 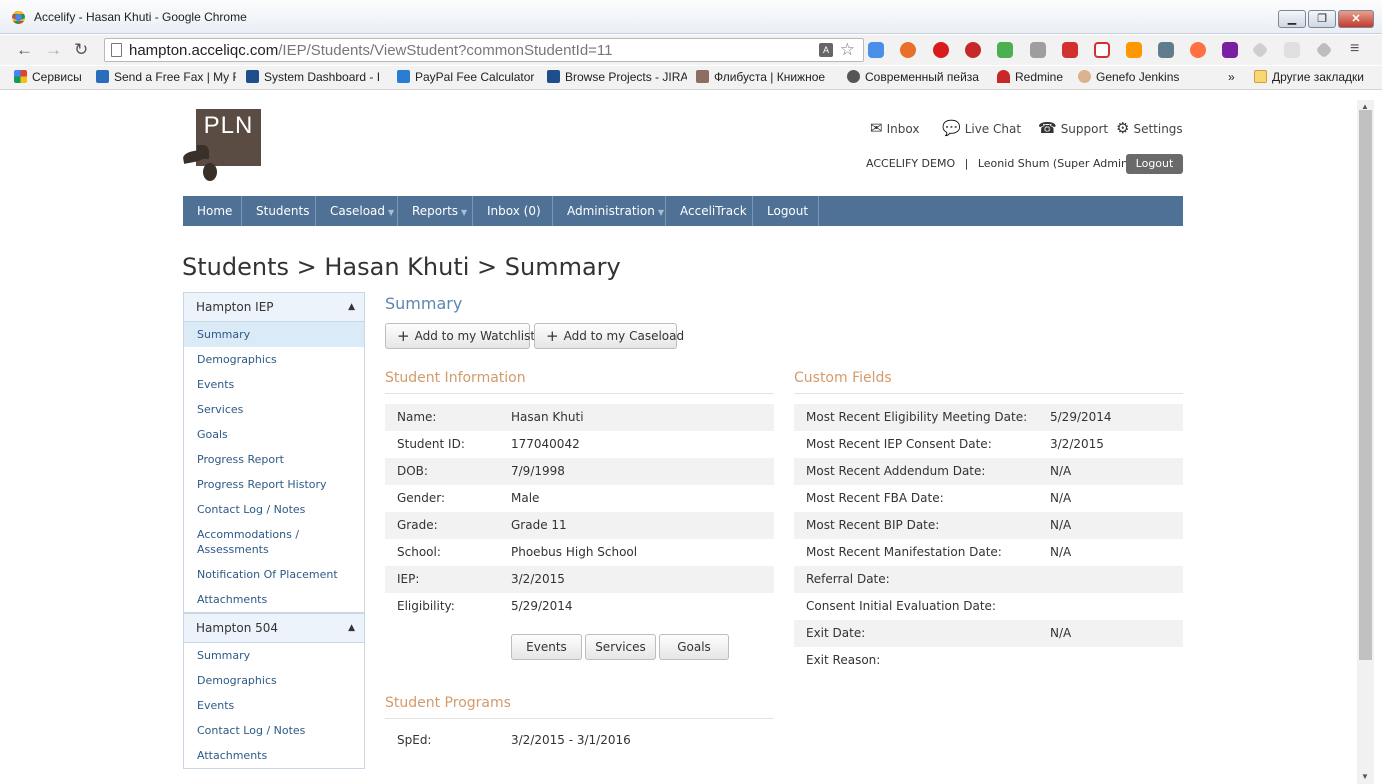 What do you see at coordinates (274, 599) in the screenshot?
I see `sidebar-item-attachments: Attachments` at bounding box center [274, 599].